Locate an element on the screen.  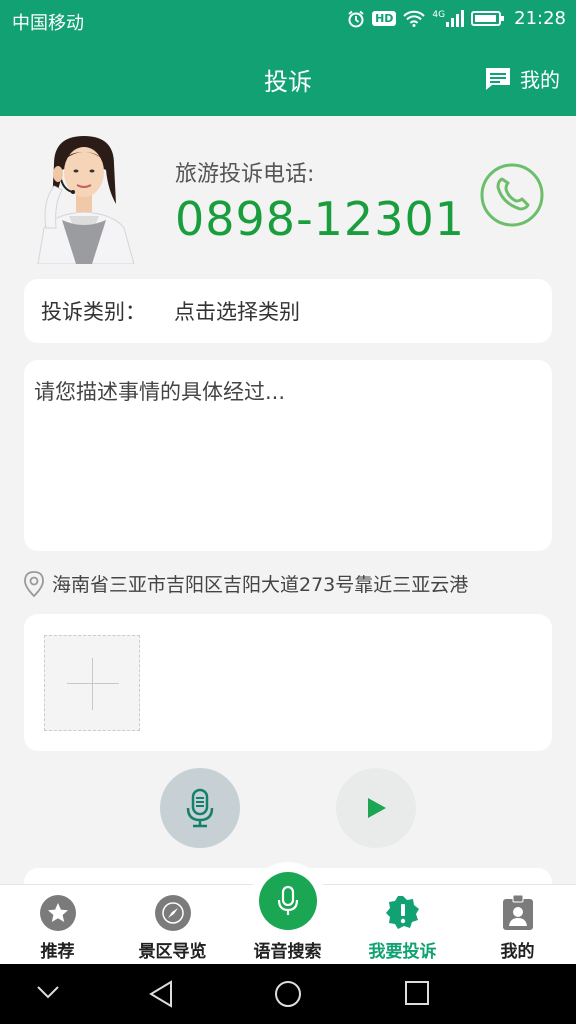
tab-mine: 我的 is located at coordinates (517, 925).